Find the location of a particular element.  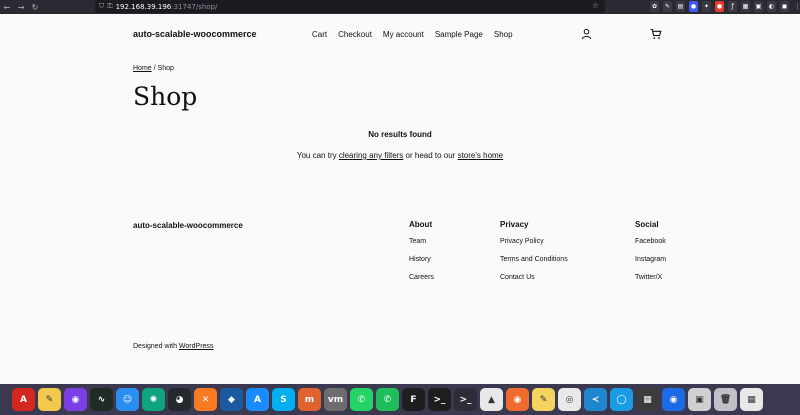

whatsapp2-app-icon: ✆ is located at coordinates (387, 399).